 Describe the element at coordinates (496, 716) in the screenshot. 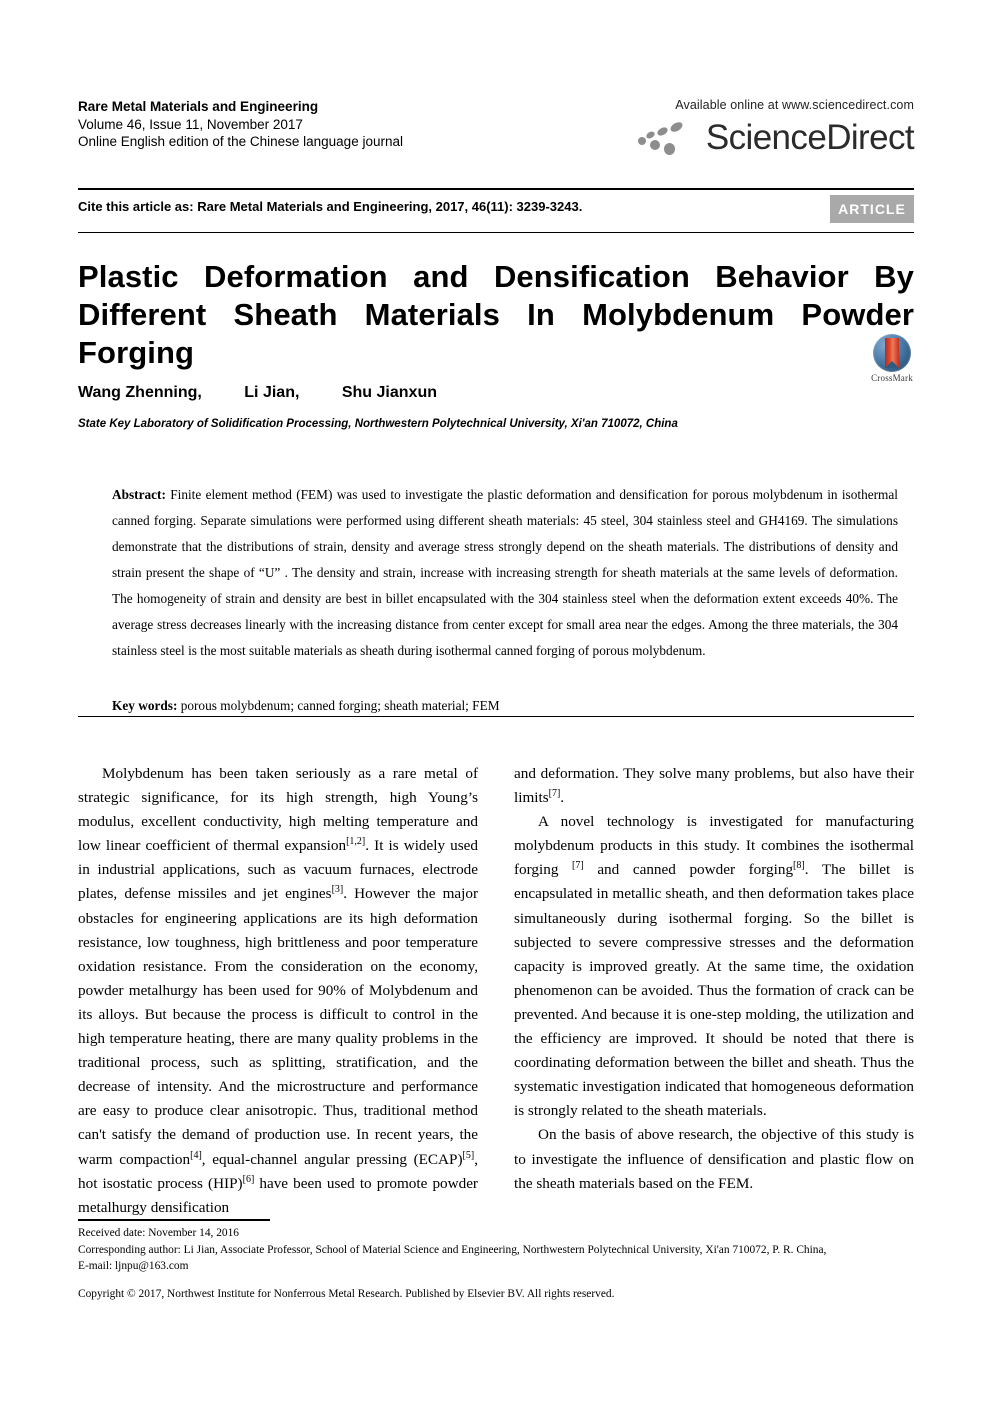

I see `abstract-rule` at that location.